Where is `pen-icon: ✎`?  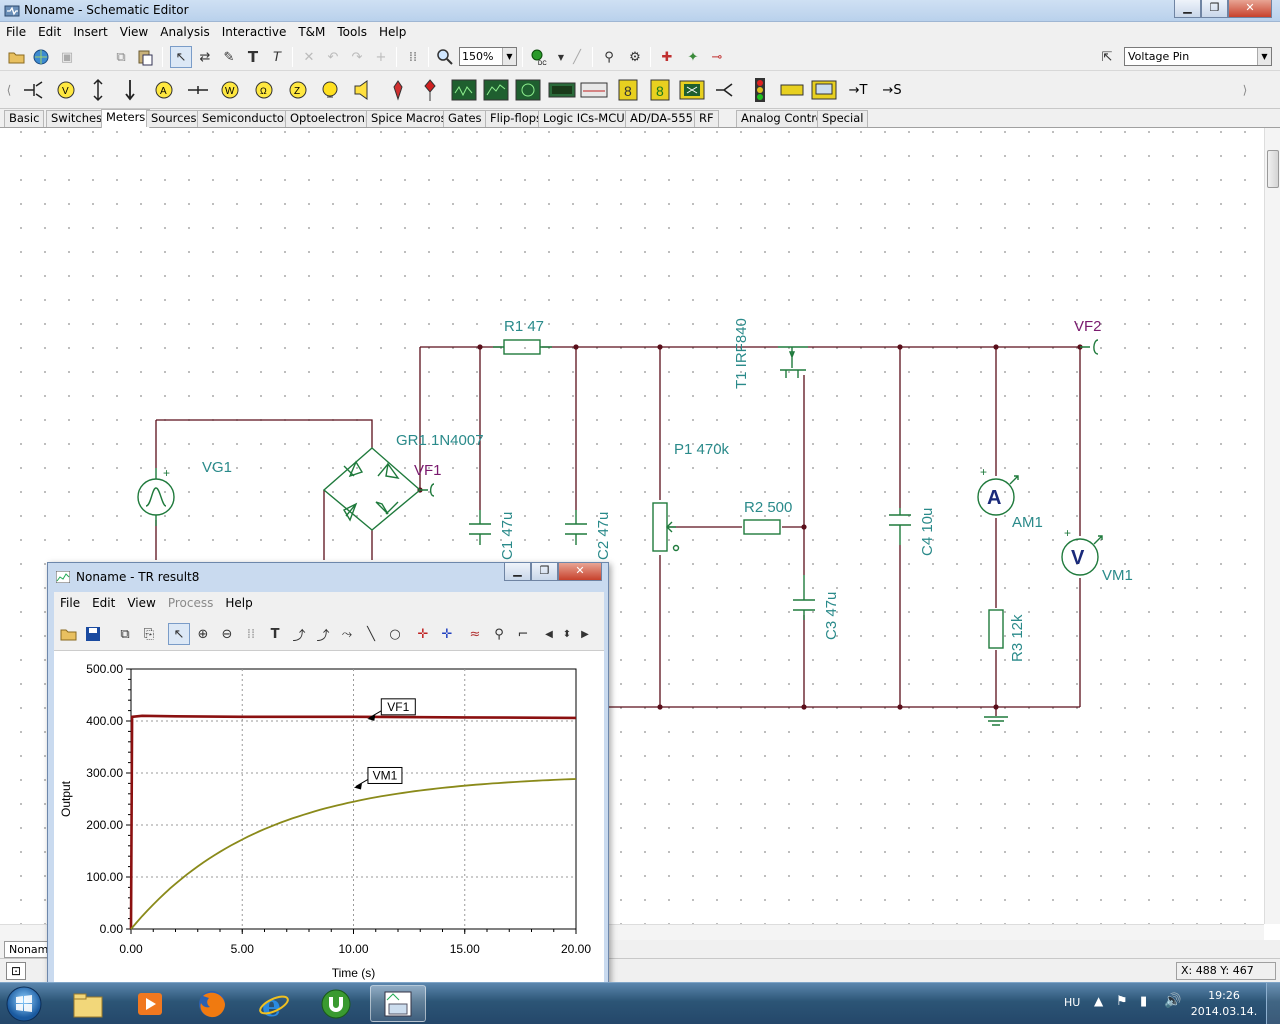 pen-icon: ✎ is located at coordinates (229, 57).